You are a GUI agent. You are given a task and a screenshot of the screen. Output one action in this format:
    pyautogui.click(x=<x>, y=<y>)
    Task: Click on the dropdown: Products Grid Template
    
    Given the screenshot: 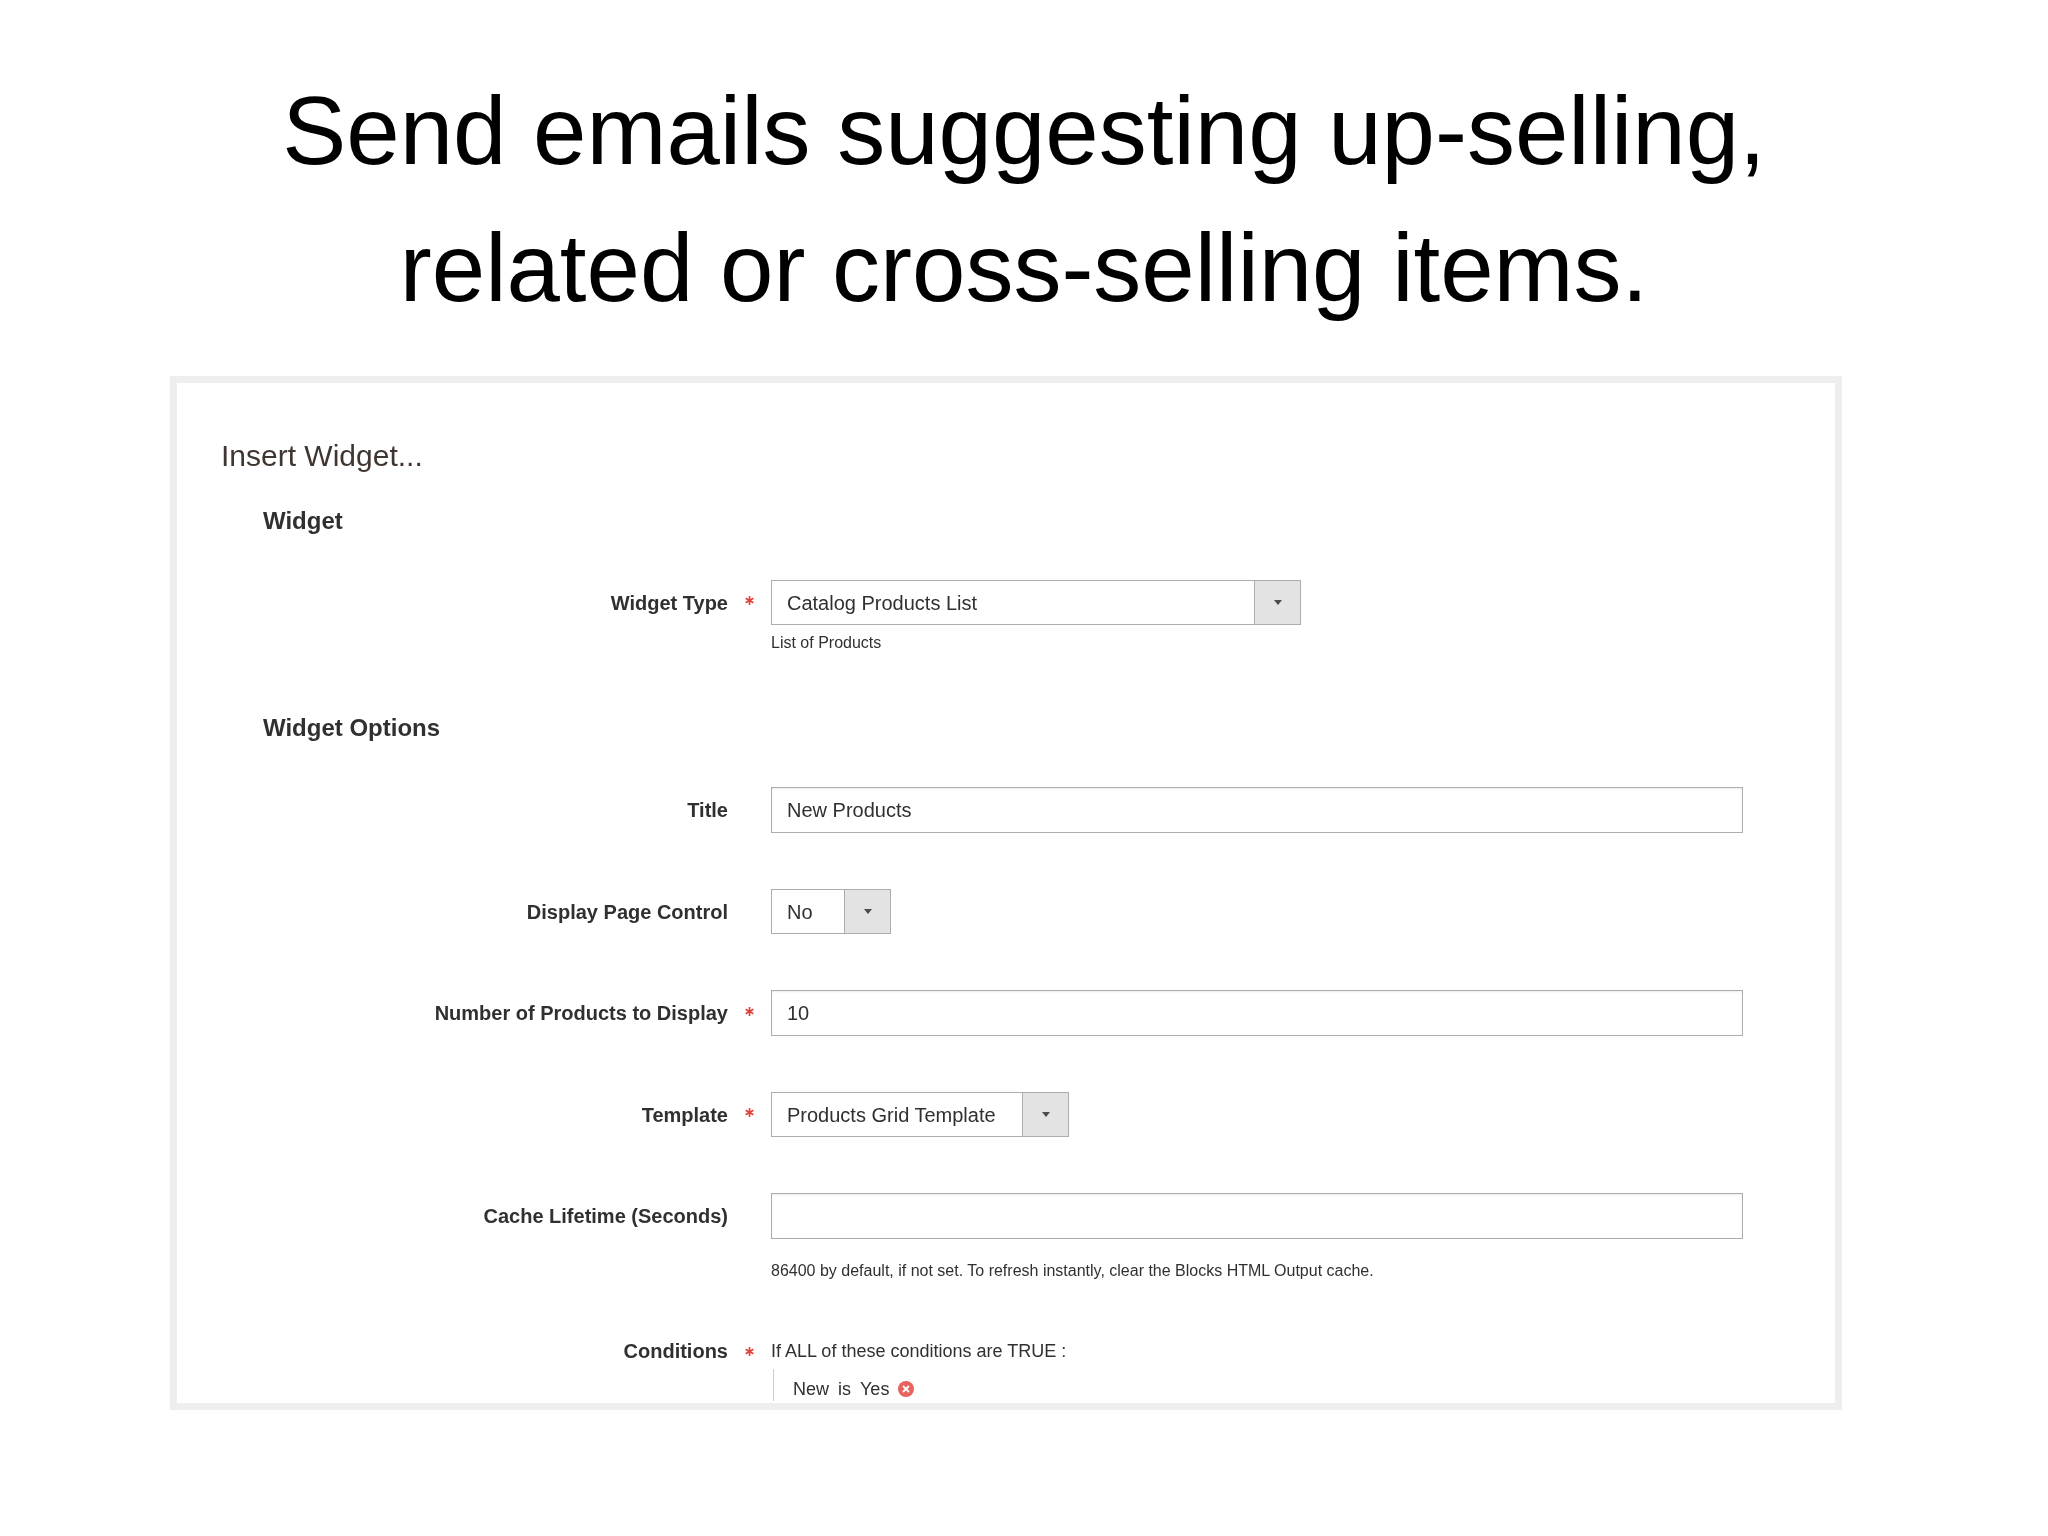 What is the action you would take?
    pyautogui.click(x=920, y=1114)
    